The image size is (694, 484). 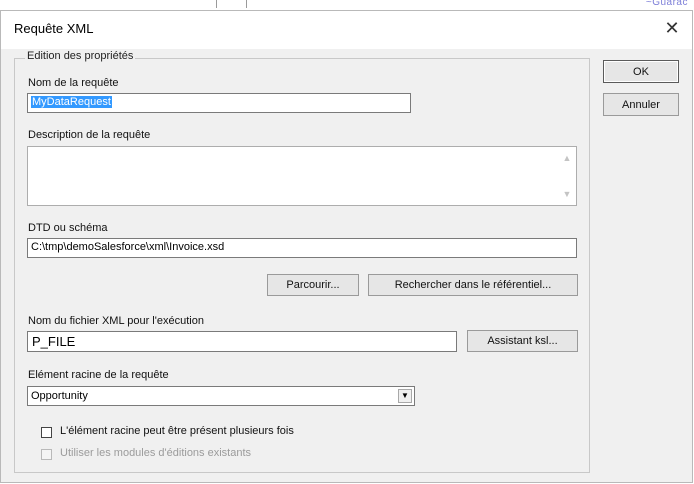 What do you see at coordinates (666, 4) in the screenshot?
I see `background-overflow-text: ~Guarac` at bounding box center [666, 4].